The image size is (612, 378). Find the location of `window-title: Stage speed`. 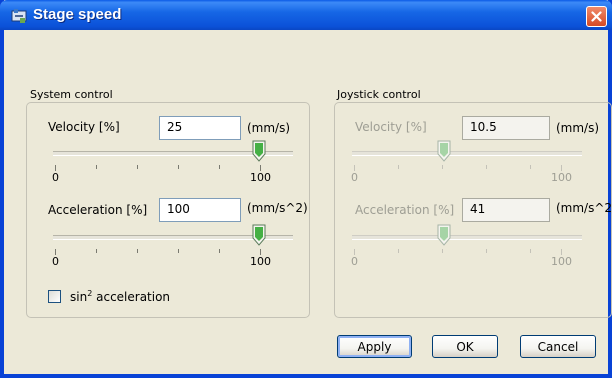

window-title: Stage speed is located at coordinates (77, 14).